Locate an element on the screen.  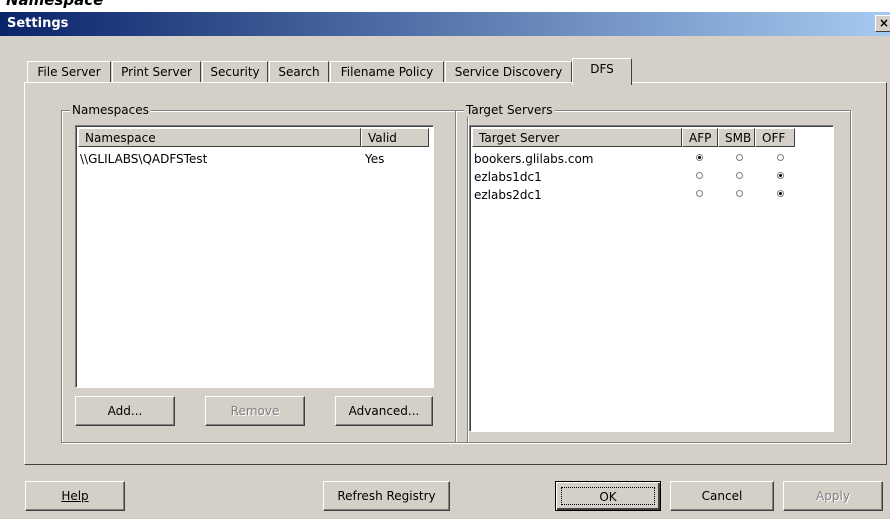
cancel-button-label: Cancel is located at coordinates (722, 496).